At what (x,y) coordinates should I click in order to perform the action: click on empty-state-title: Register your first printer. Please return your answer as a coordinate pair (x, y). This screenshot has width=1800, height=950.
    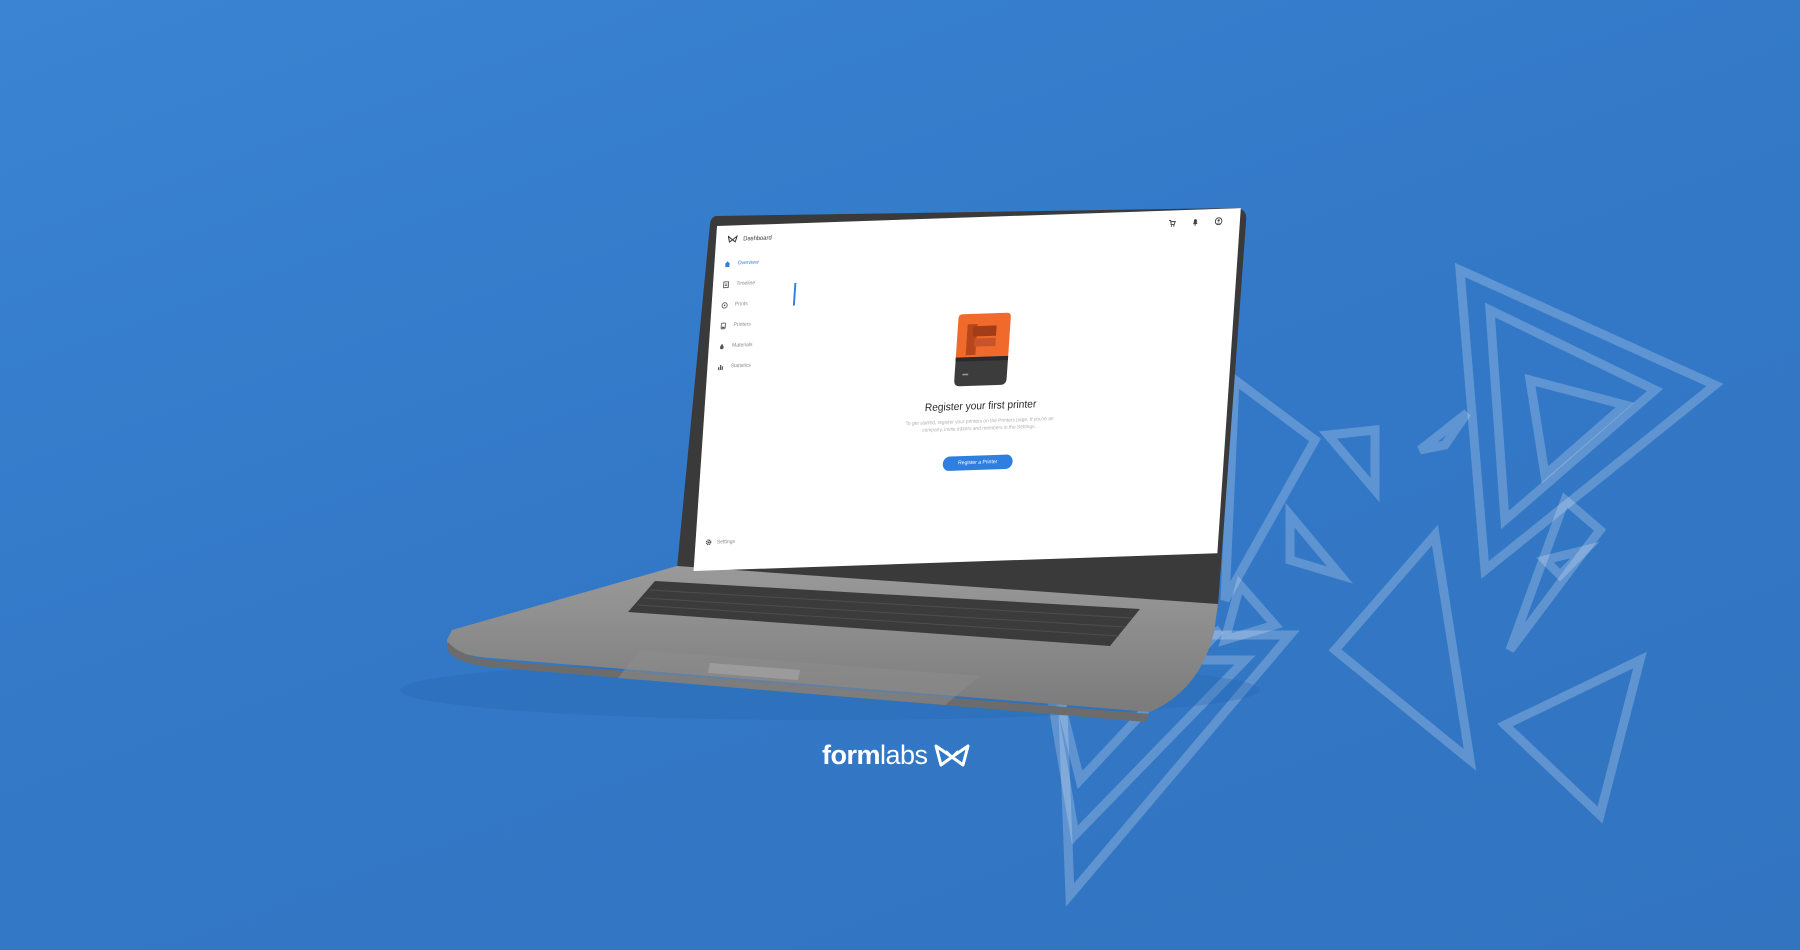
    Looking at the image, I should click on (980, 406).